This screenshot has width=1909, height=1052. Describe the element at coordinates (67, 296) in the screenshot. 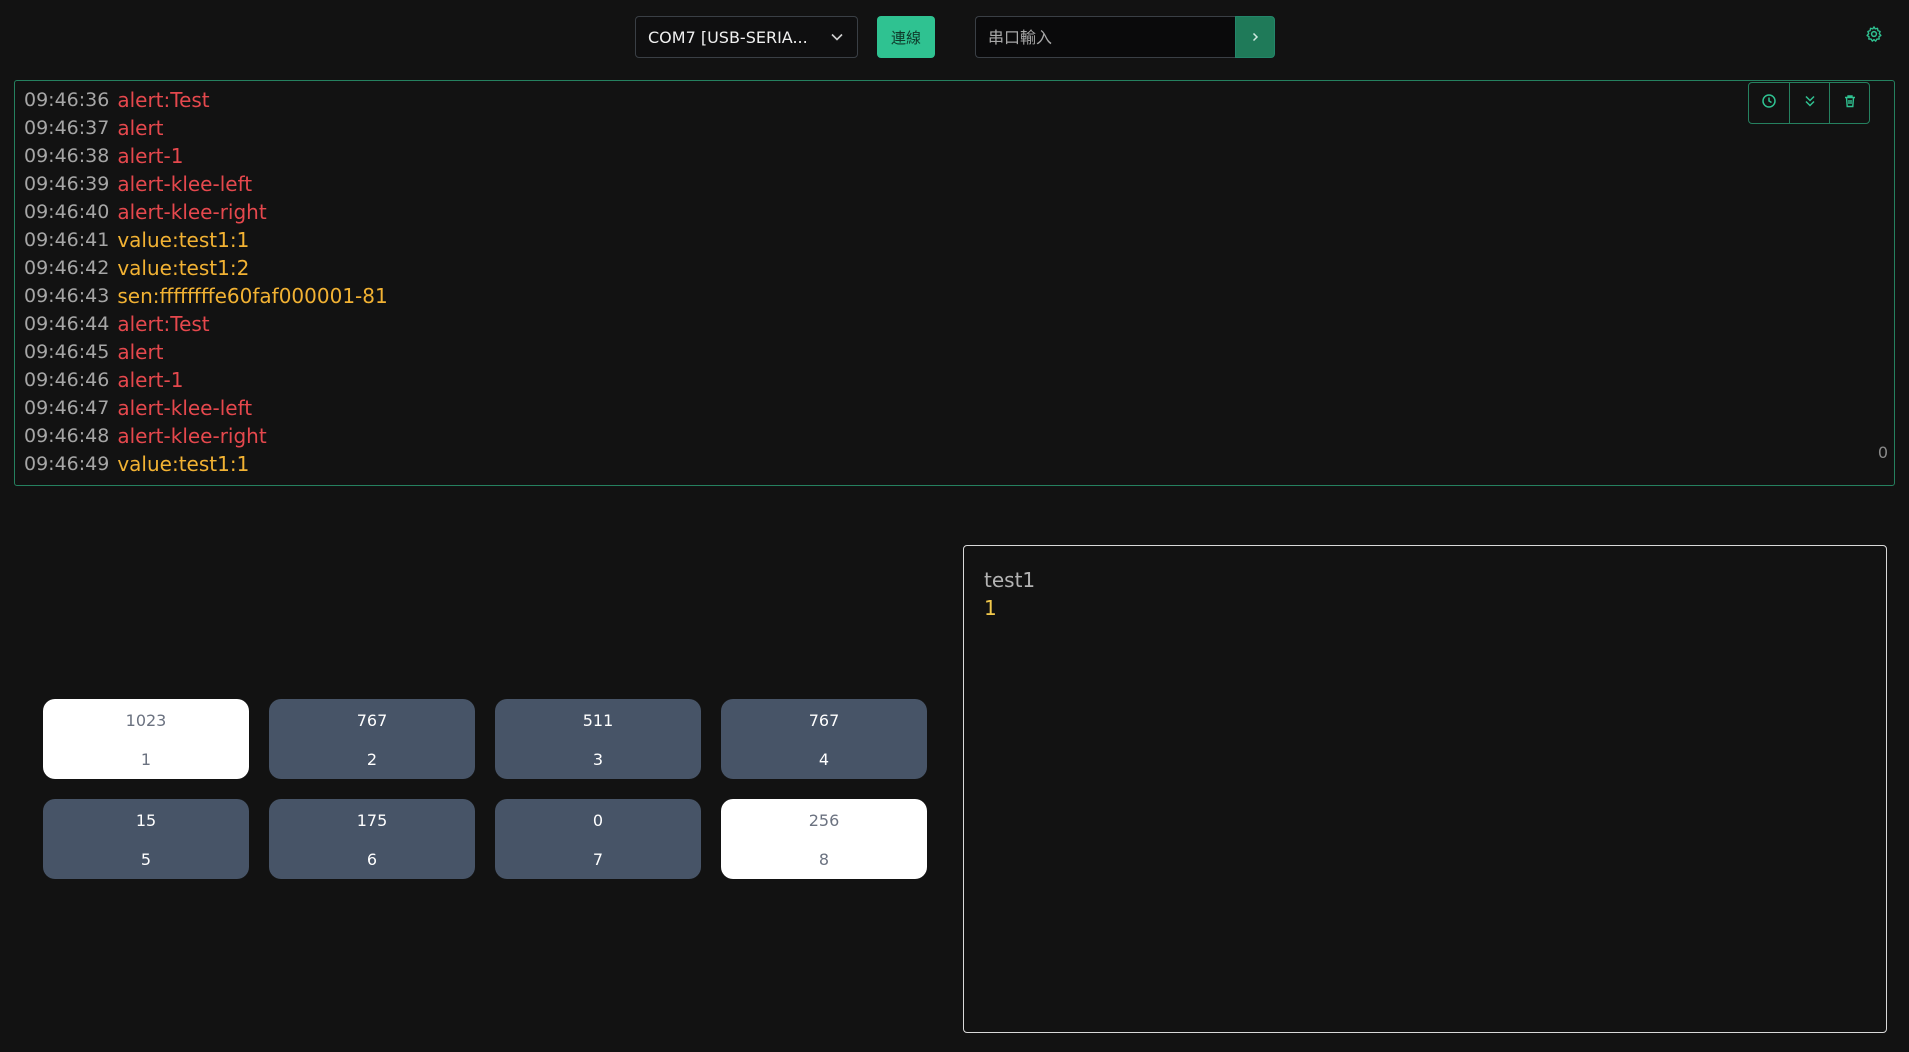

I see `log-timestamp: 09:46:43` at that location.